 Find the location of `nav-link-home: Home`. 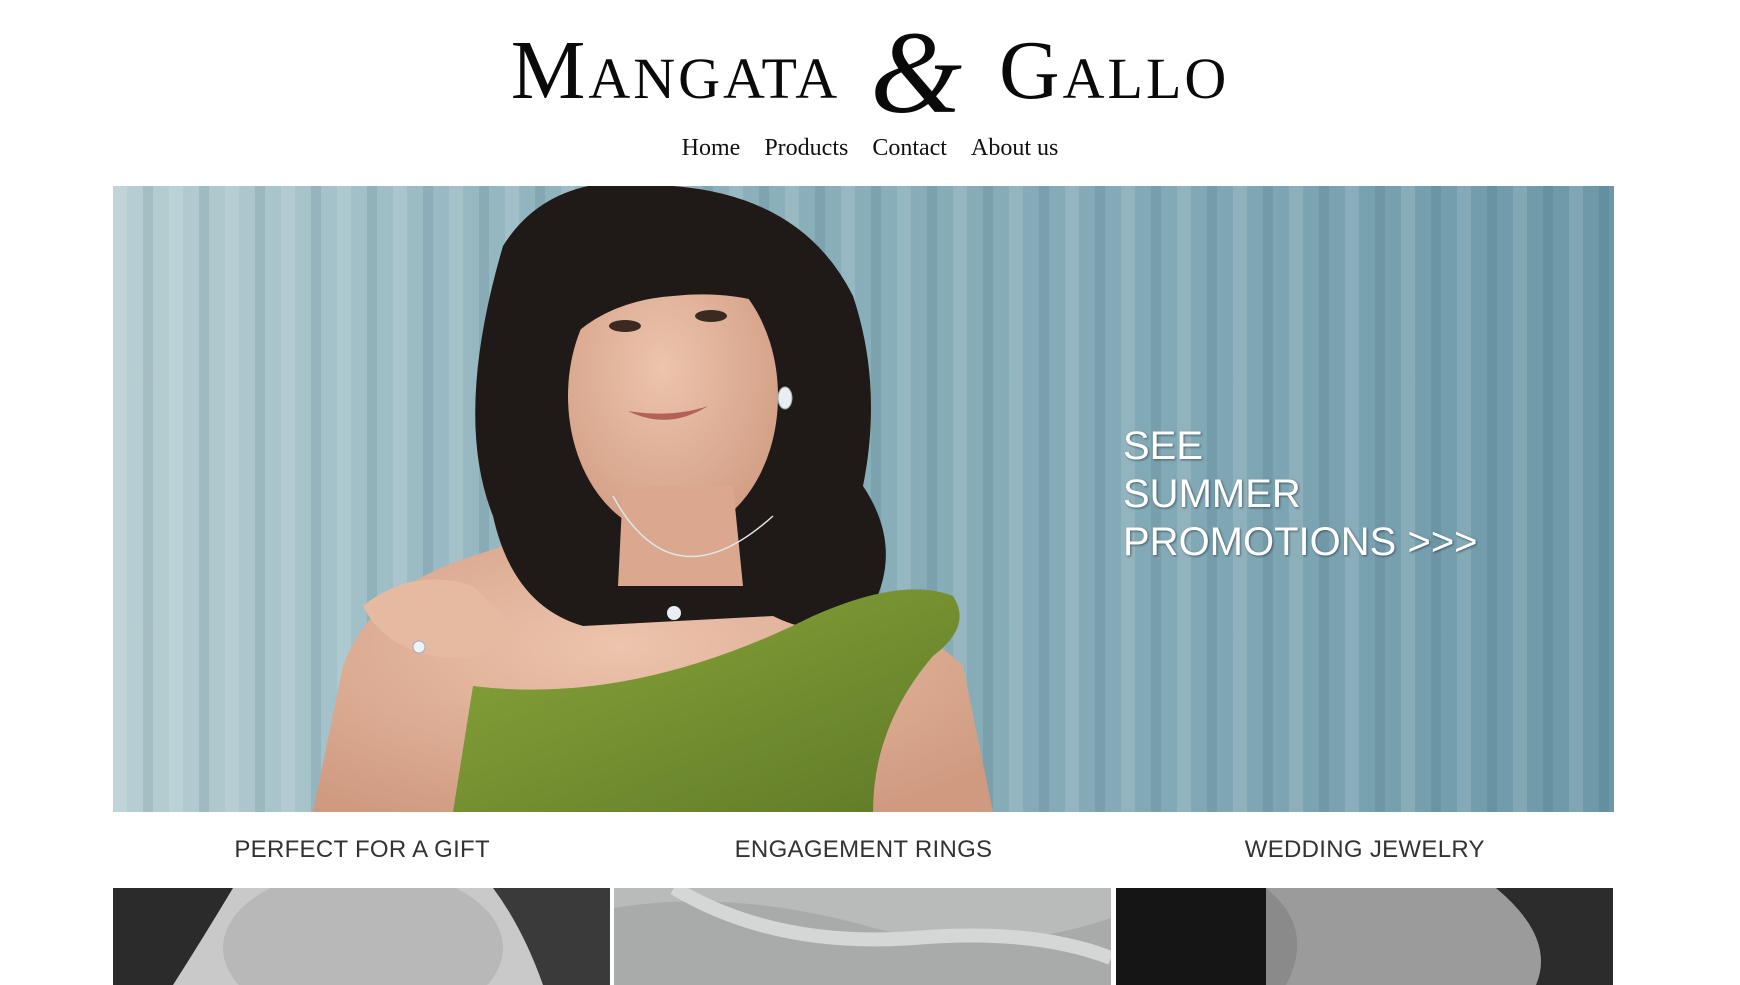

nav-link-home: Home is located at coordinates (711, 148).